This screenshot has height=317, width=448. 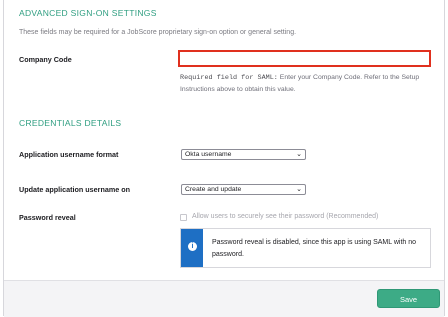 What do you see at coordinates (69, 154) in the screenshot?
I see `username-format-label: Application username format` at bounding box center [69, 154].